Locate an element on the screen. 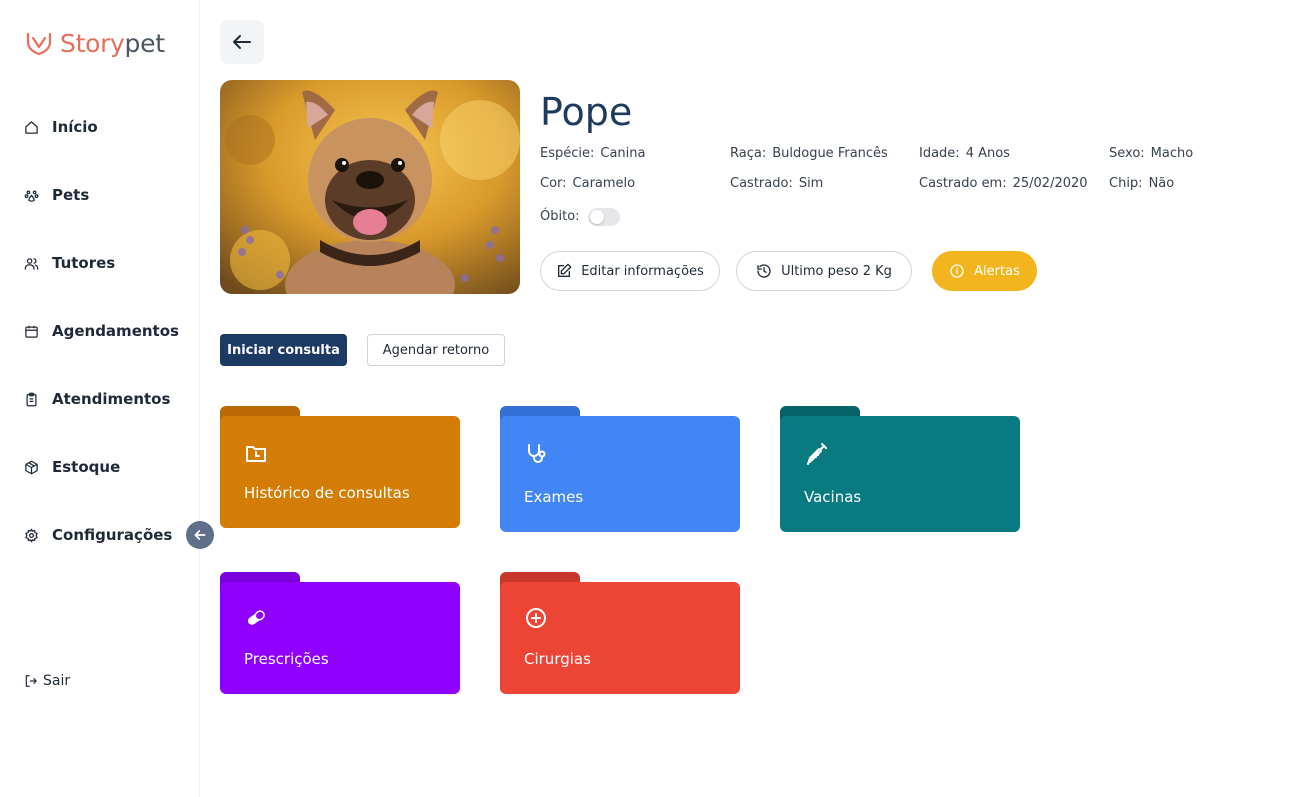 The width and height of the screenshot is (1312, 797). info-obito: Óbito: is located at coordinates (560, 216).